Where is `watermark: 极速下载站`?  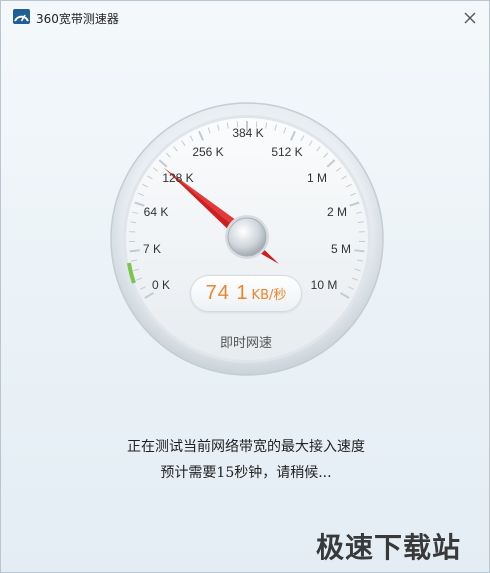
watermark: 极速下载站 is located at coordinates (389, 547).